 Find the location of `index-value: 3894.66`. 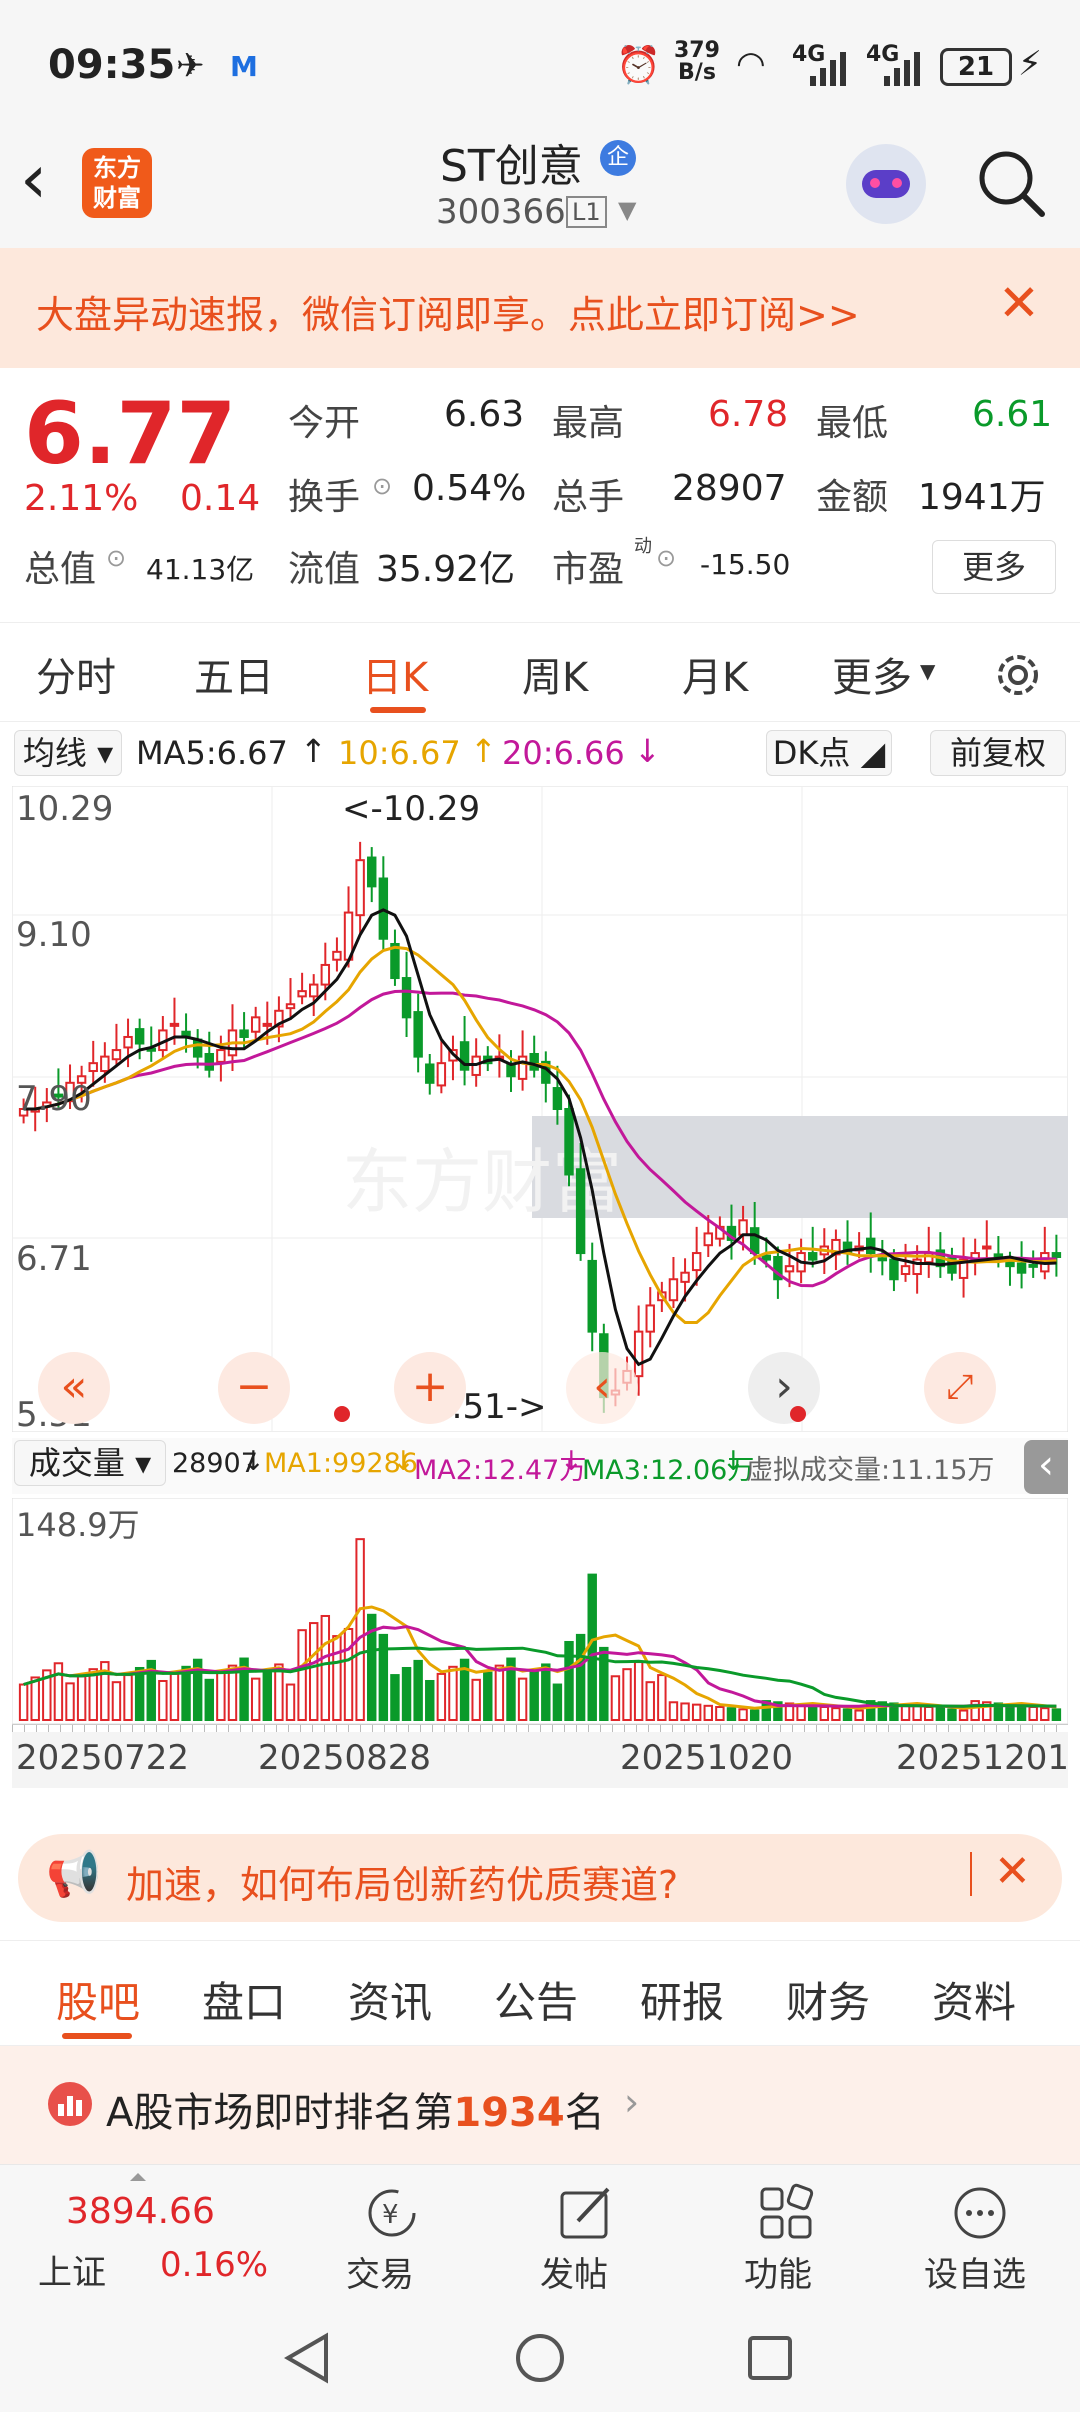

index-value: 3894.66 is located at coordinates (140, 2211).